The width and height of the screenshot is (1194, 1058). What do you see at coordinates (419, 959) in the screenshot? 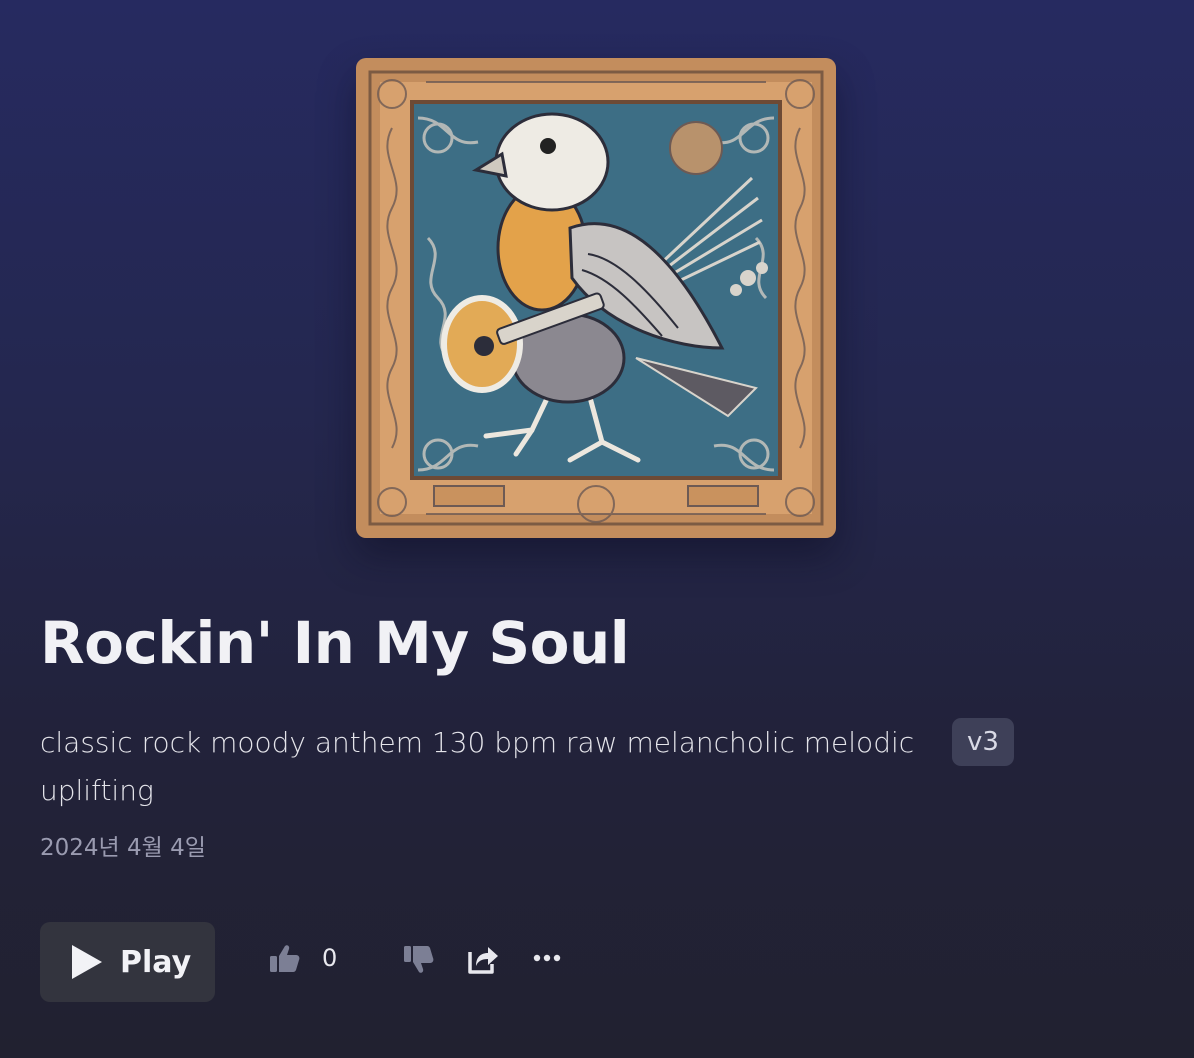
I see `thumbs-down-icon` at bounding box center [419, 959].